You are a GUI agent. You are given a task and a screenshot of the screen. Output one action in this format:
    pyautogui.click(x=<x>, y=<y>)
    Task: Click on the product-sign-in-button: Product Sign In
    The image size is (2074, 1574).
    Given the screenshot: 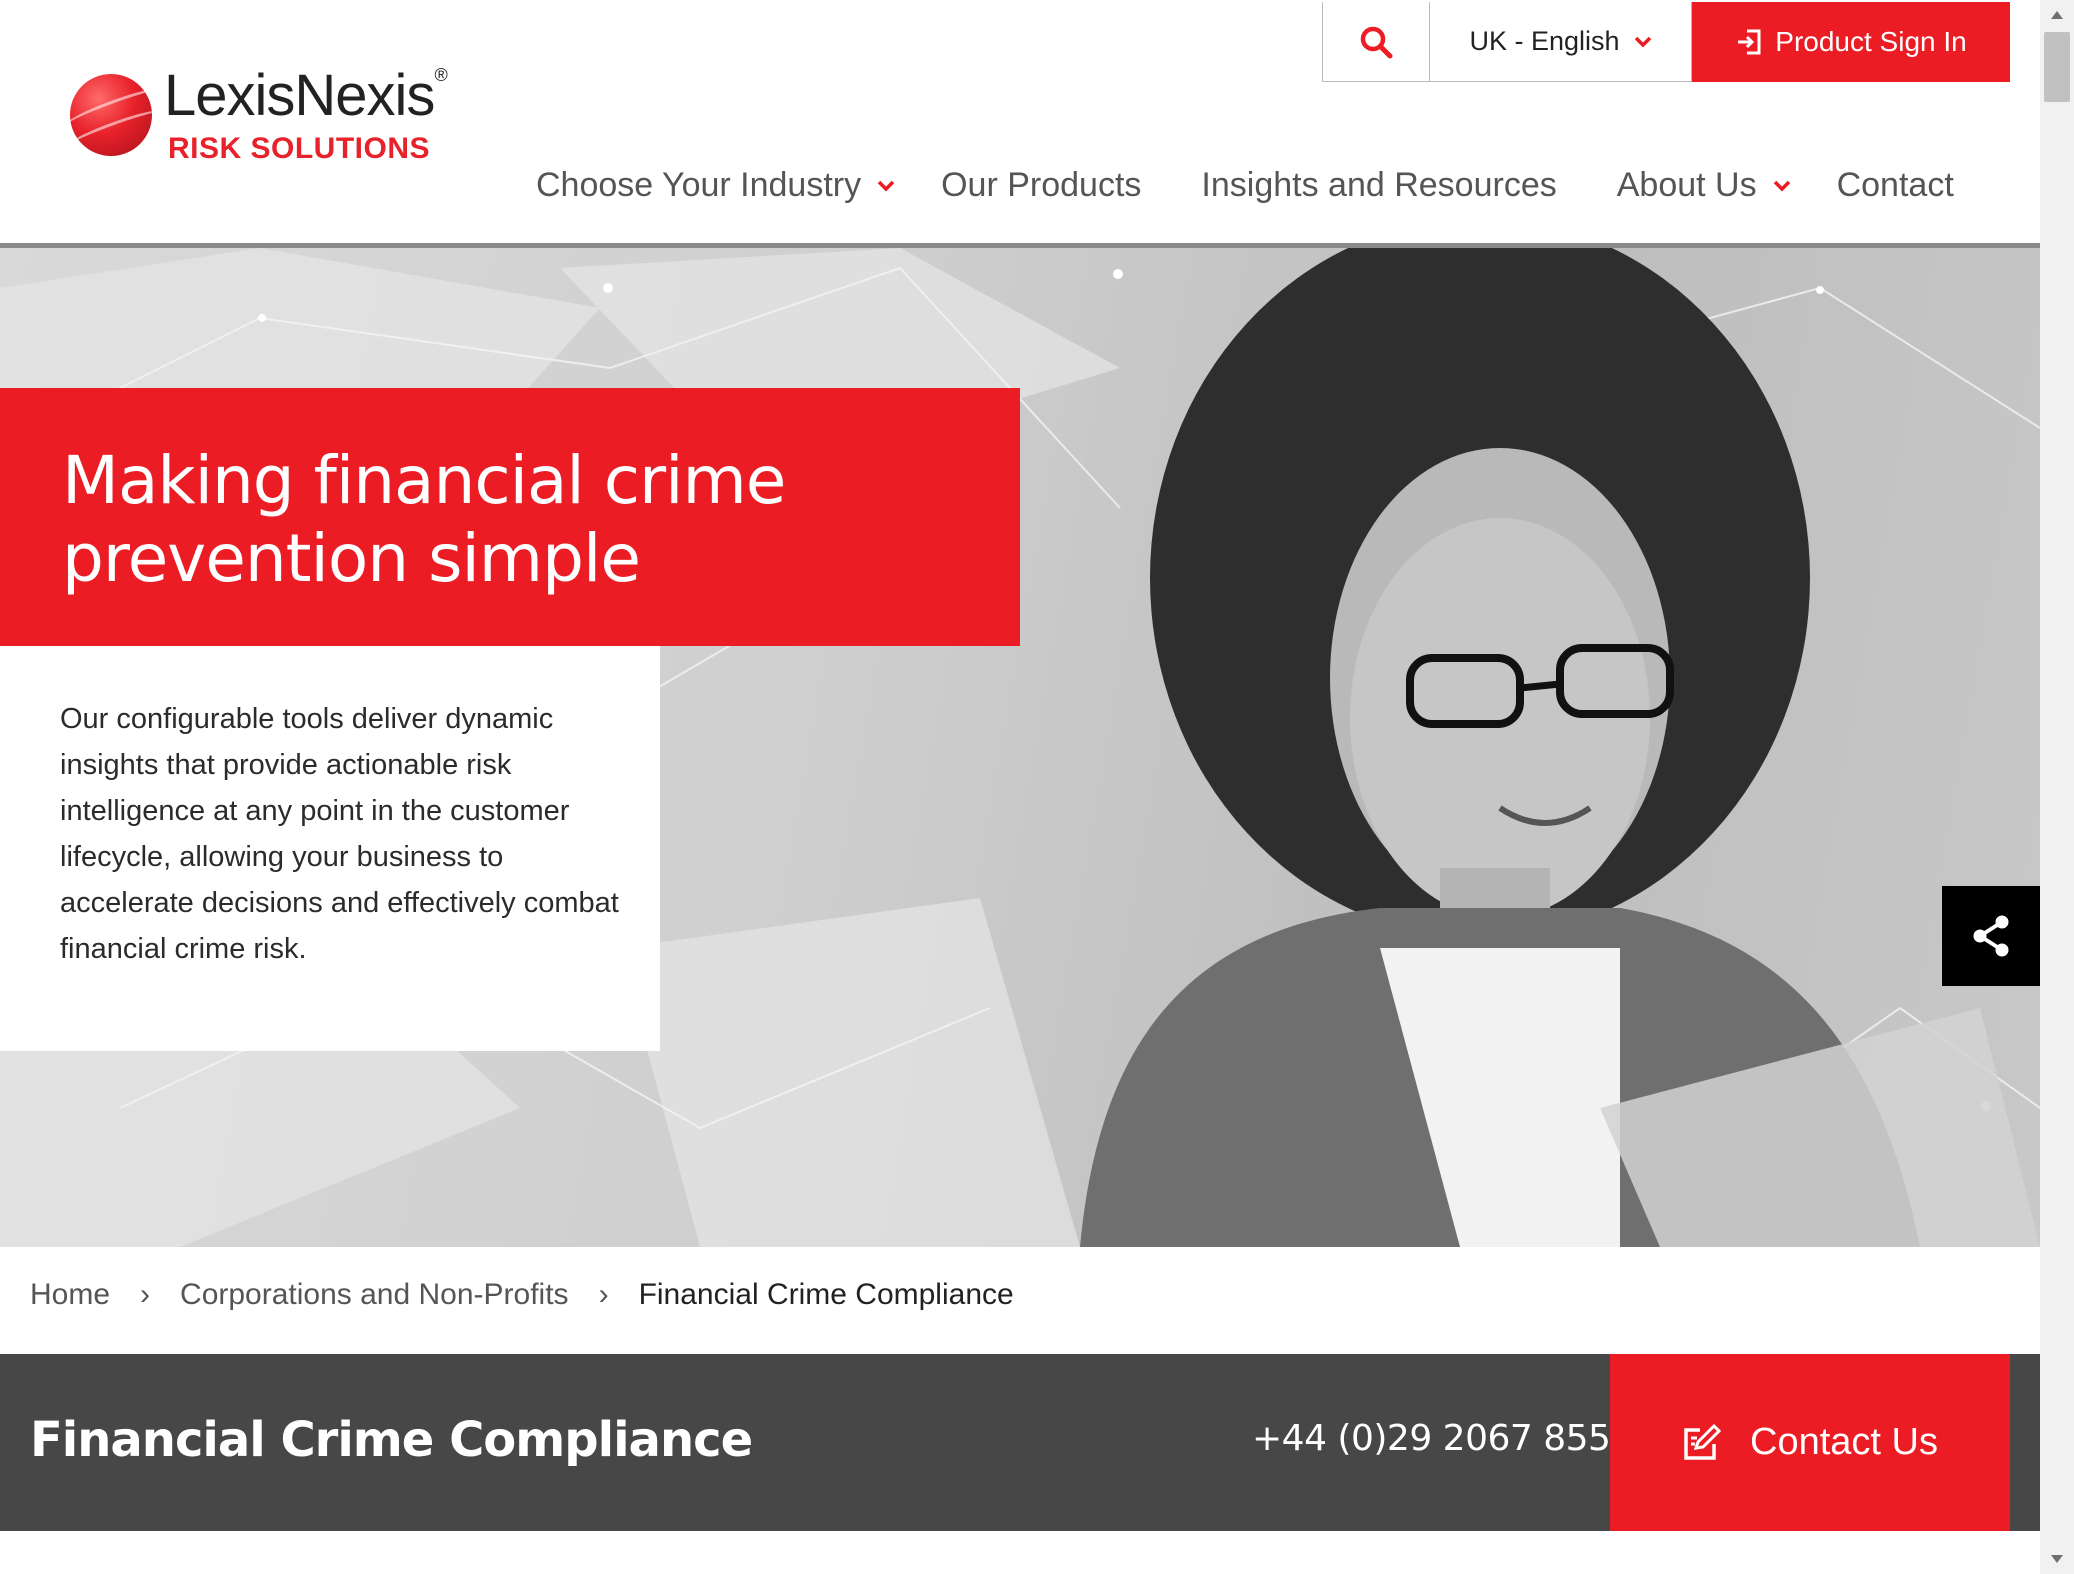 What is the action you would take?
    pyautogui.click(x=1851, y=42)
    